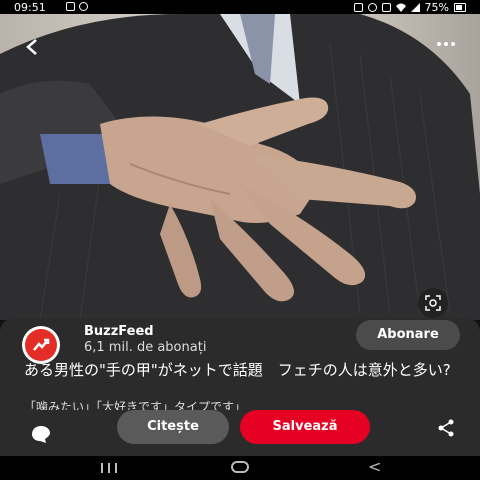  Describe the element at coordinates (446, 428) in the screenshot. I see `share-icon` at that location.